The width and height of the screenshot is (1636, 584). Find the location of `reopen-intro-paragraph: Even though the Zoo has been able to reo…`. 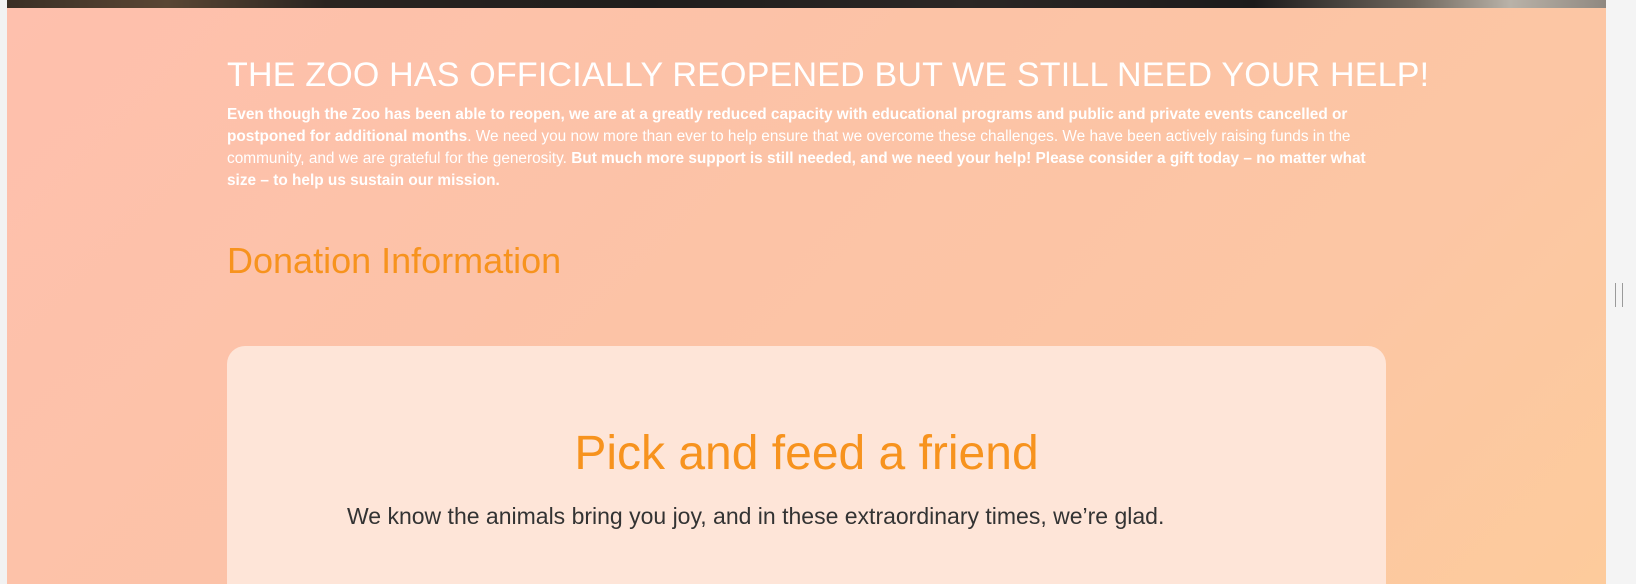

reopen-intro-paragraph: Even though the Zoo has been able to reo… is located at coordinates (807, 148).